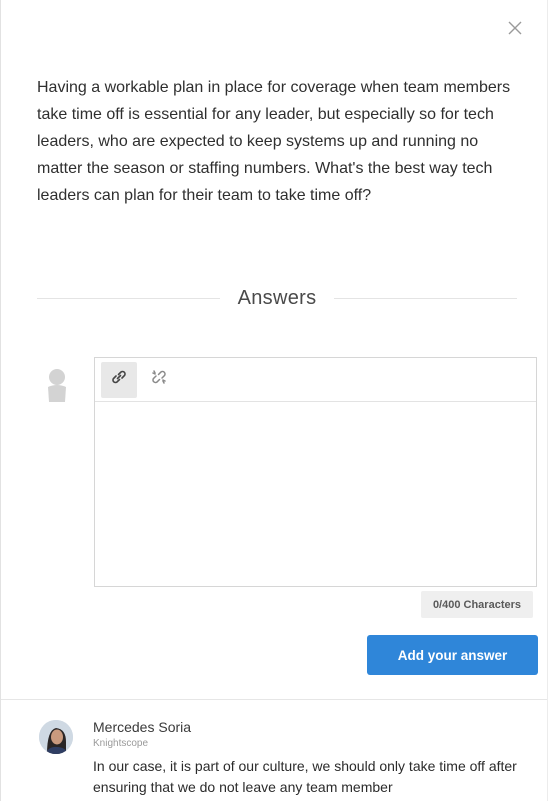  What do you see at coordinates (142, 727) in the screenshot?
I see `answer-author-name: Mercedes Soria` at bounding box center [142, 727].